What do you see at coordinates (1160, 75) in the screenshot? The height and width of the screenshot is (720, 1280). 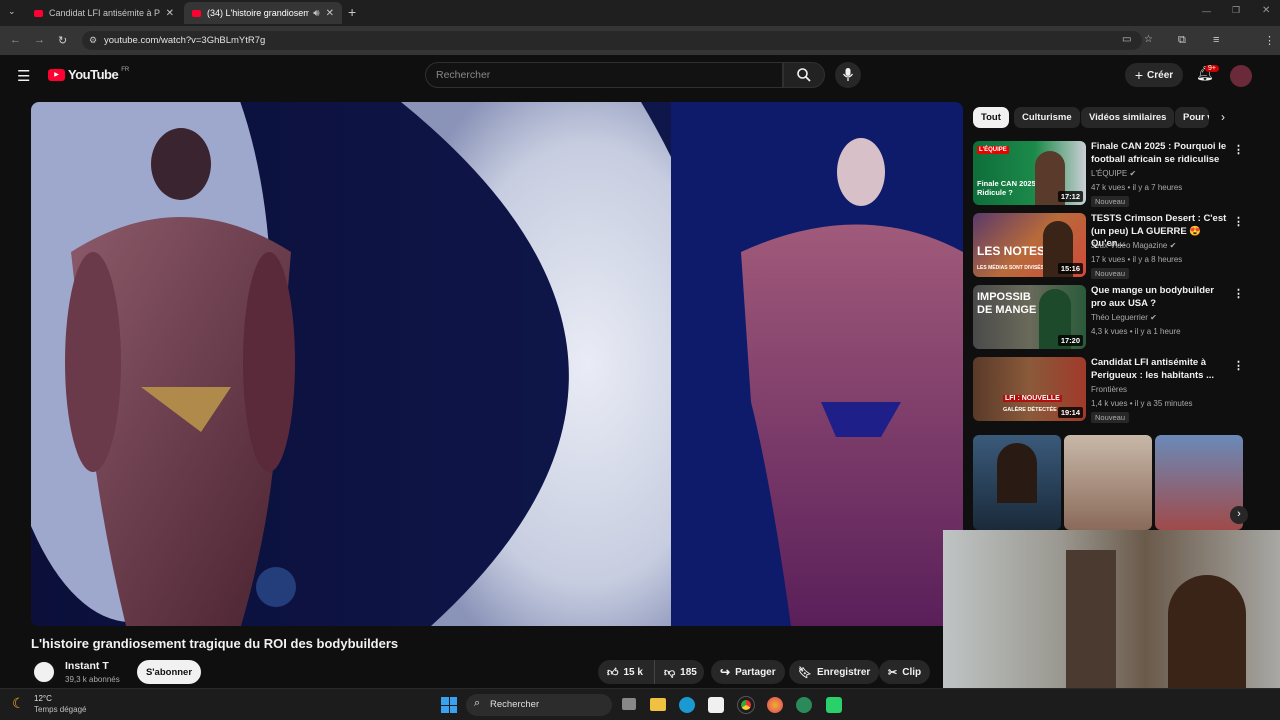 I see `create-label: Créer` at bounding box center [1160, 75].